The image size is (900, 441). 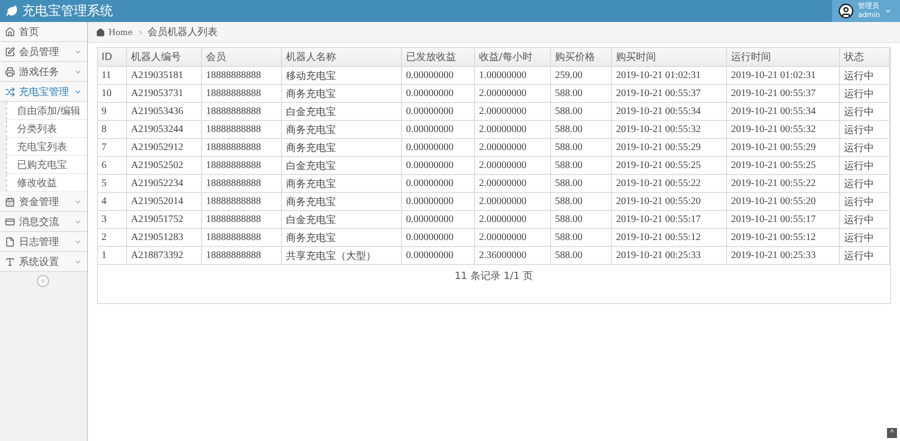 What do you see at coordinates (112, 219) in the screenshot?
I see `table-cell: 3` at bounding box center [112, 219].